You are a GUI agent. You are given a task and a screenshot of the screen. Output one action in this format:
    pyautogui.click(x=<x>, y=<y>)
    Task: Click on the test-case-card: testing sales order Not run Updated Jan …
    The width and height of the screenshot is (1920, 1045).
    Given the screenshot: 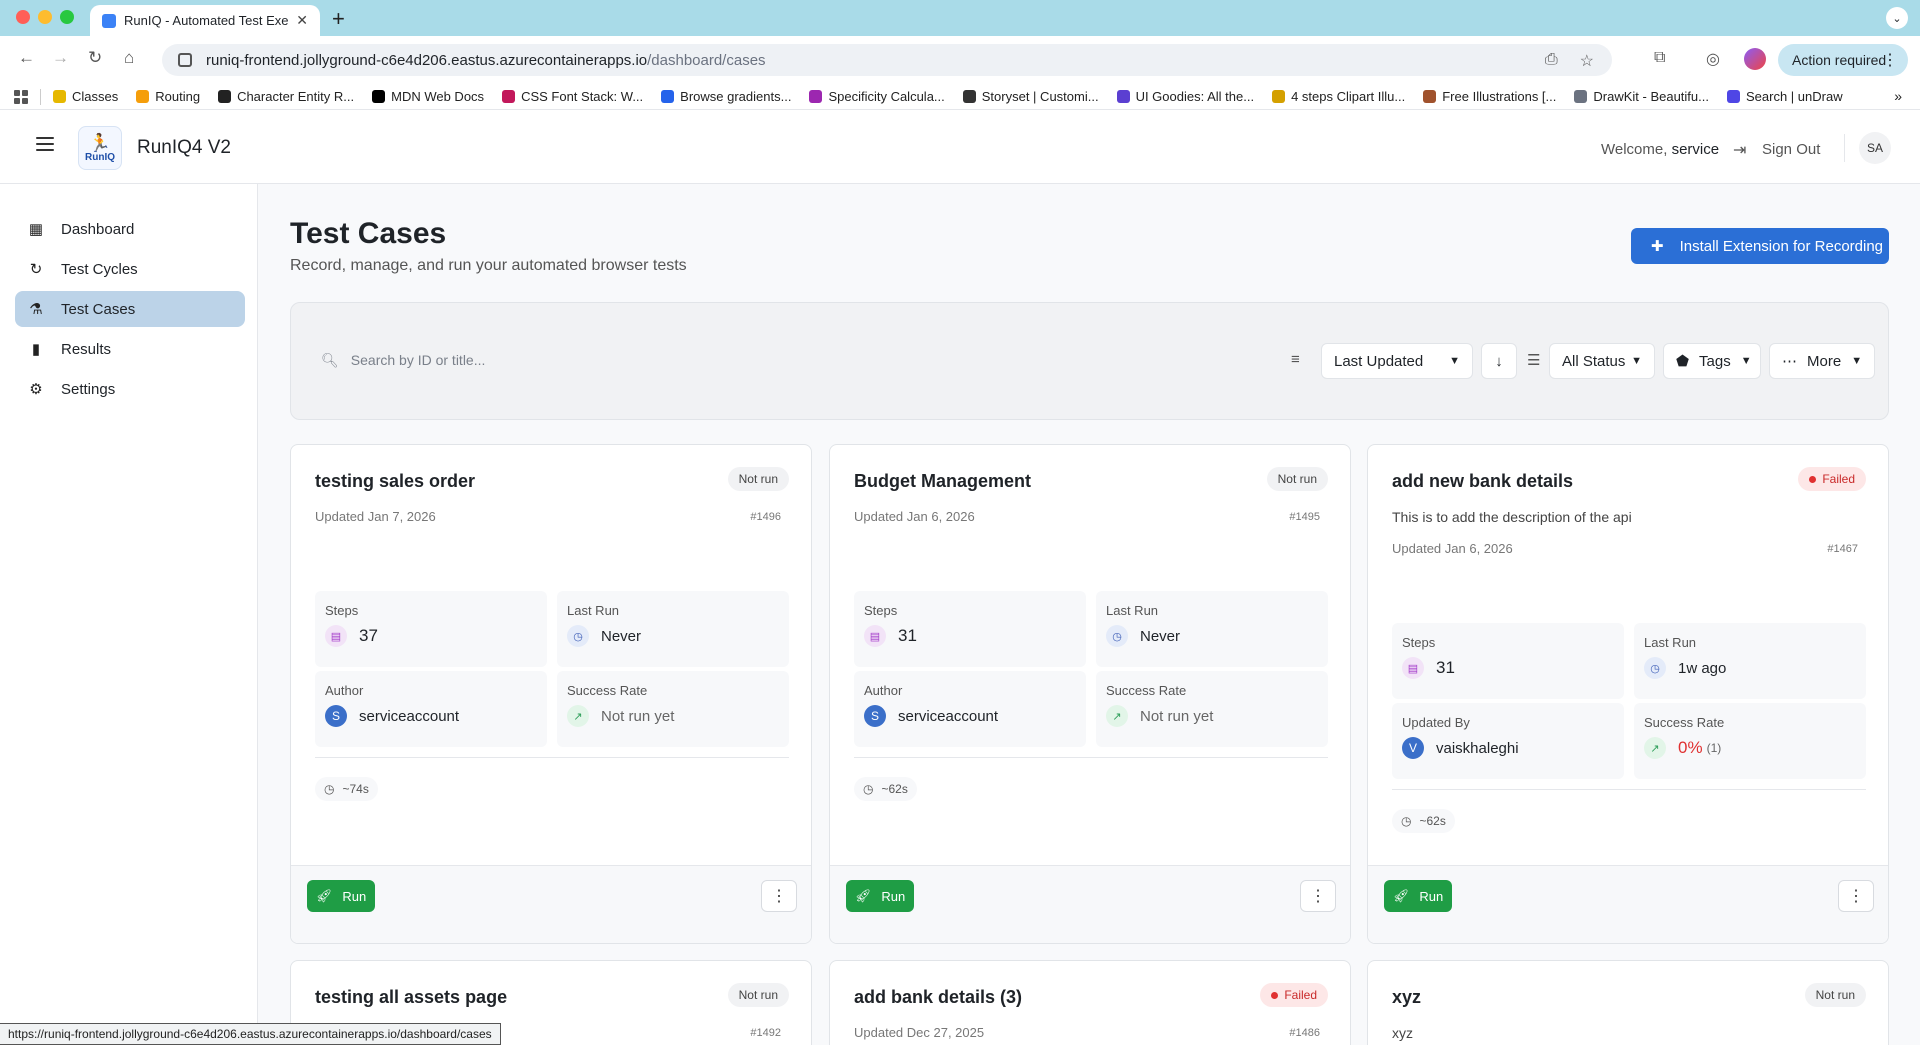 What is the action you would take?
    pyautogui.click(x=551, y=694)
    